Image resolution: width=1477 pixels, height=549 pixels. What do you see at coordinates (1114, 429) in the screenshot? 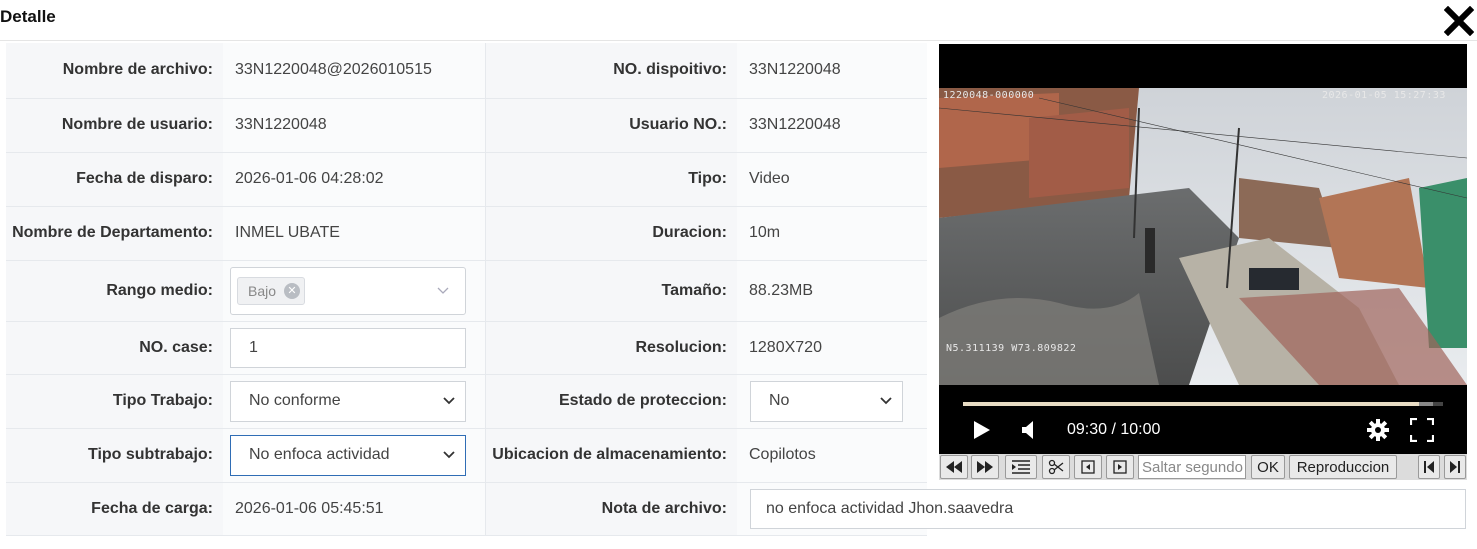
I see `time-display: 09:30 / 10:00` at bounding box center [1114, 429].